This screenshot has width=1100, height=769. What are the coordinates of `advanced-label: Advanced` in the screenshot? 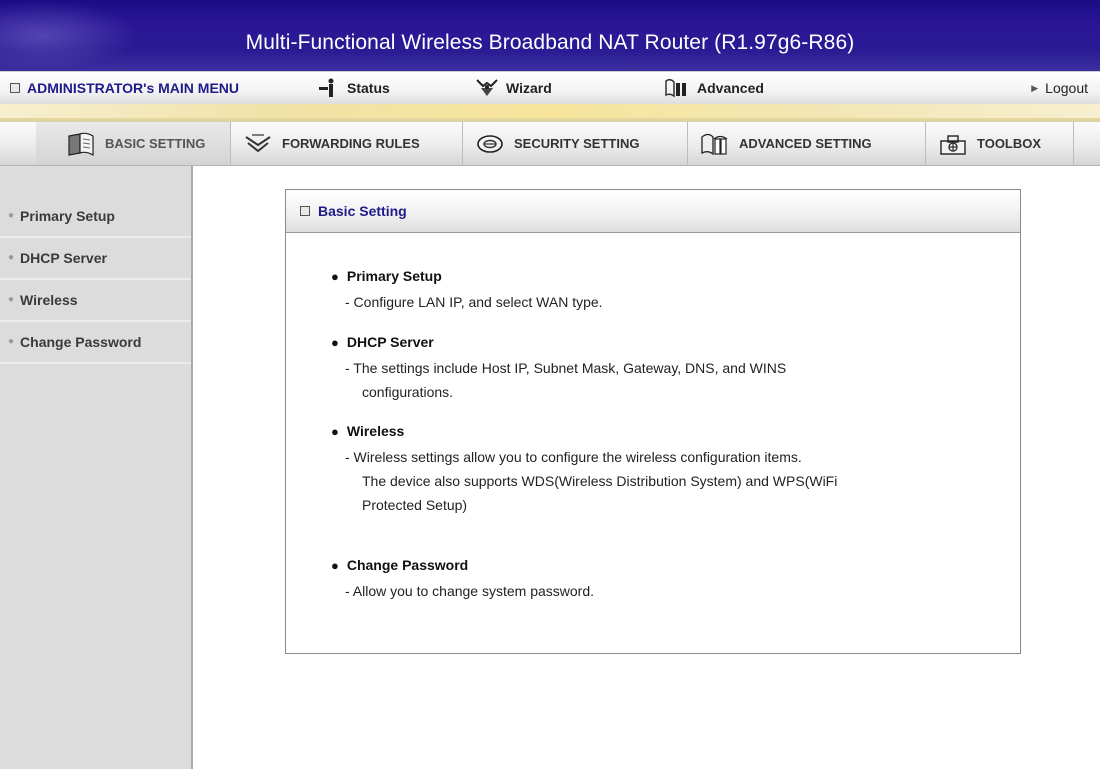 It's located at (730, 88).